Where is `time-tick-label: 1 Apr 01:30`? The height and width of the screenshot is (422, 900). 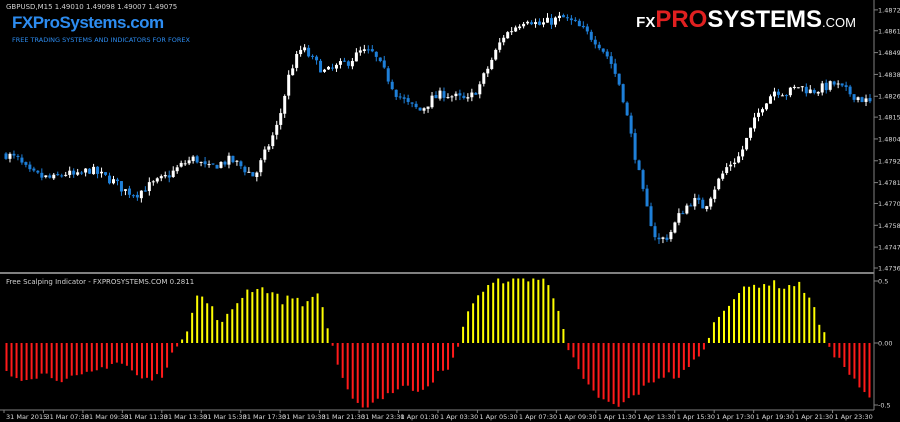 time-tick-label: 1 Apr 01:30 is located at coordinates (420, 417).